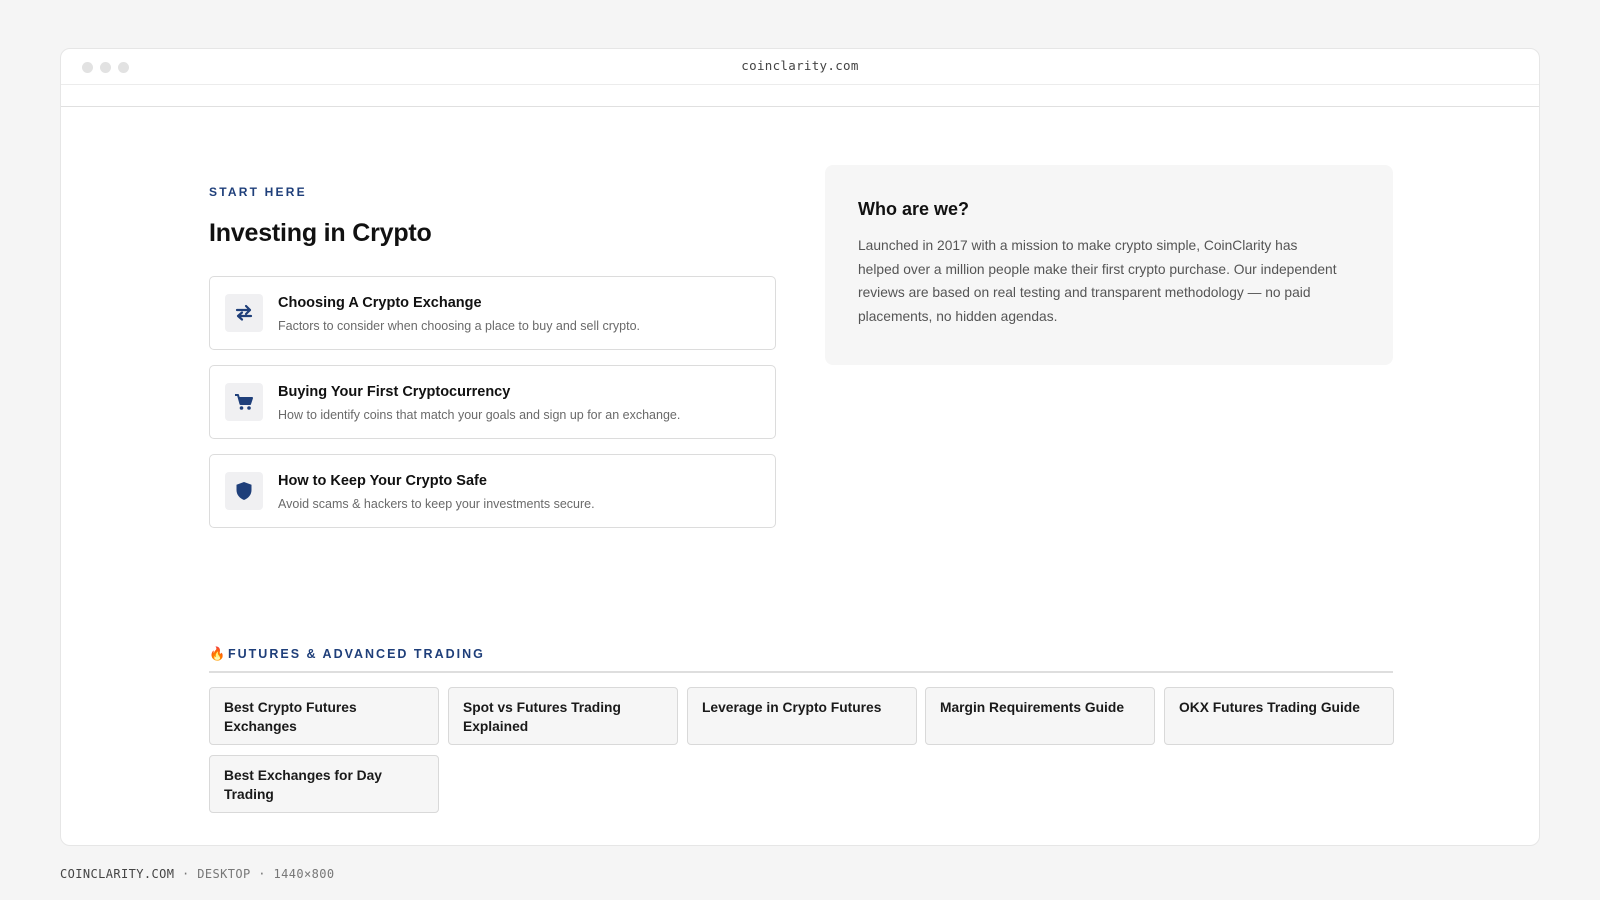 The image size is (1600, 900). I want to click on futures-link: OKX Futures Trading Guide, so click(1279, 716).